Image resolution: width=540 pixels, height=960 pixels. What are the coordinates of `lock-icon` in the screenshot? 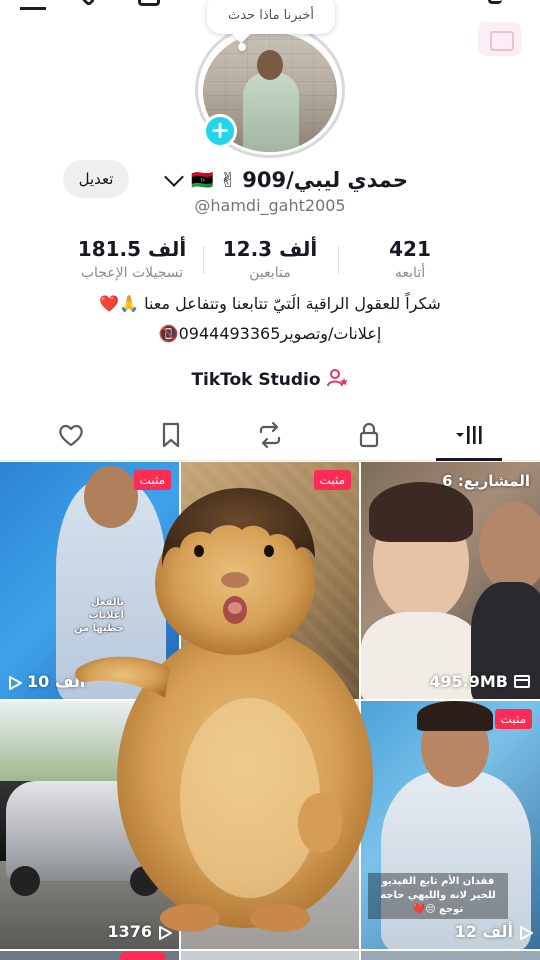 It's located at (369, 435).